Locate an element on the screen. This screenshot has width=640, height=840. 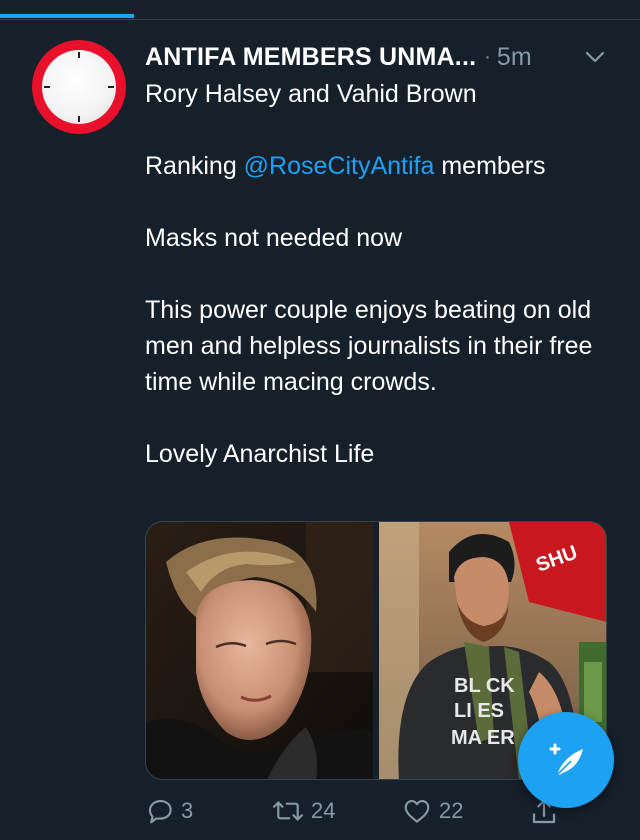
reply-icon is located at coordinates (160, 811).